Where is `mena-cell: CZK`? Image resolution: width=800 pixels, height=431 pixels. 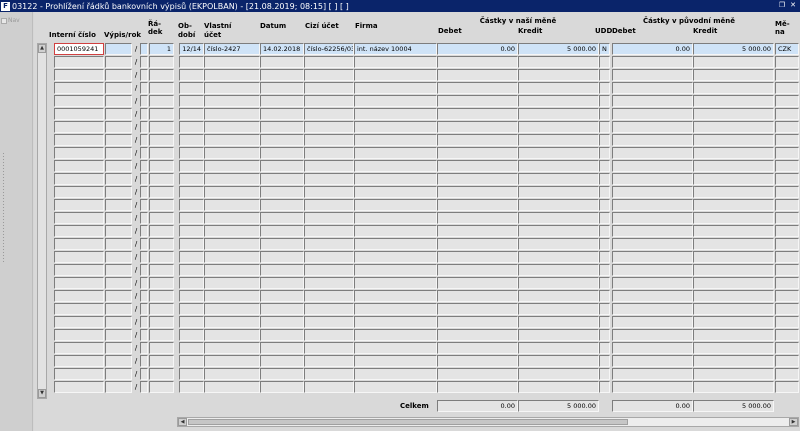 mena-cell: CZK is located at coordinates (787, 49).